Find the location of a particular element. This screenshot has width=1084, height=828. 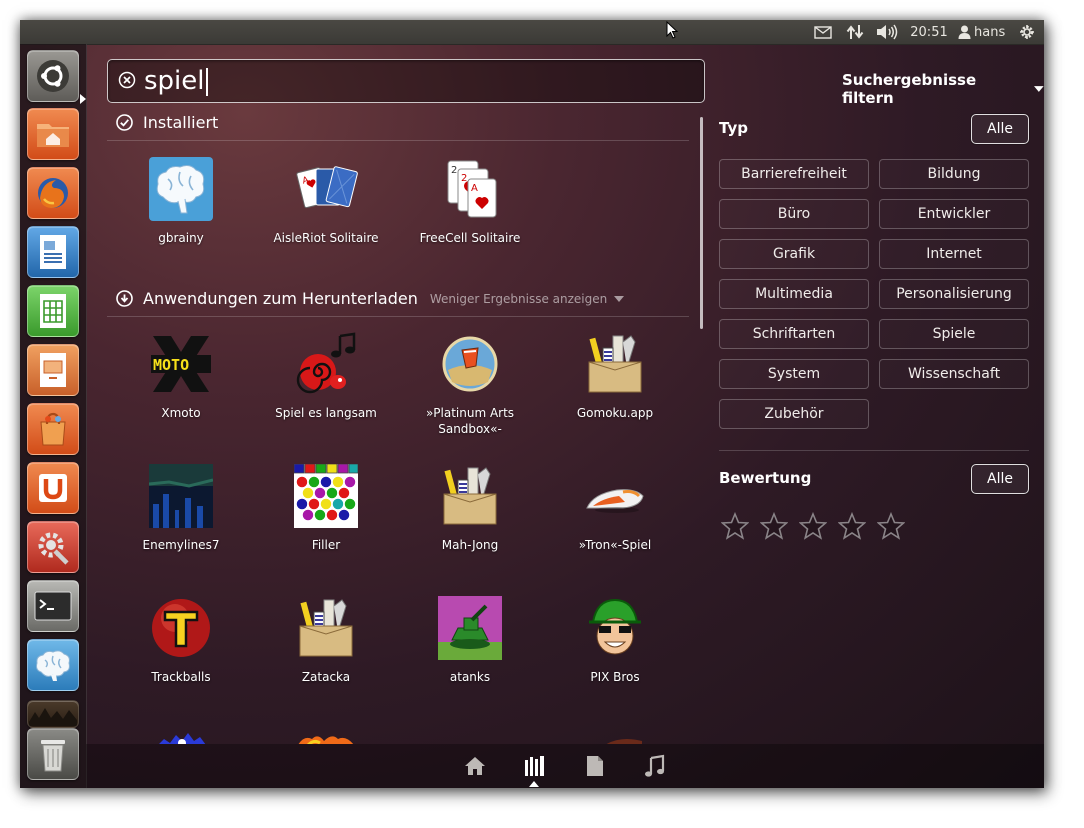

app-gbrainy: gbrainy is located at coordinates (181, 201).